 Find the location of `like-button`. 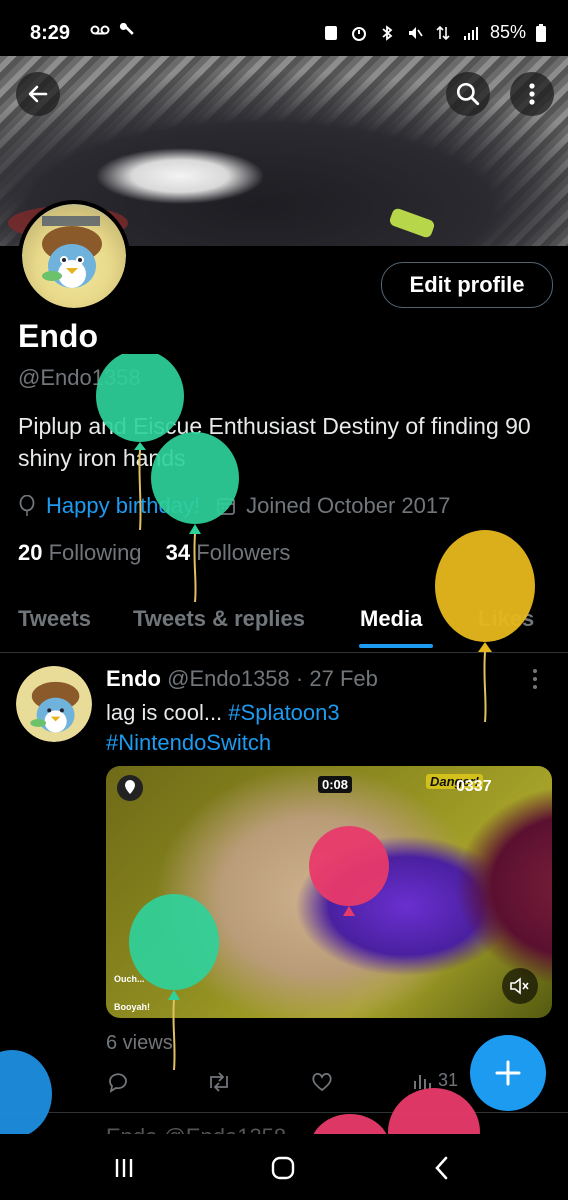

like-button is located at coordinates (322, 1082).